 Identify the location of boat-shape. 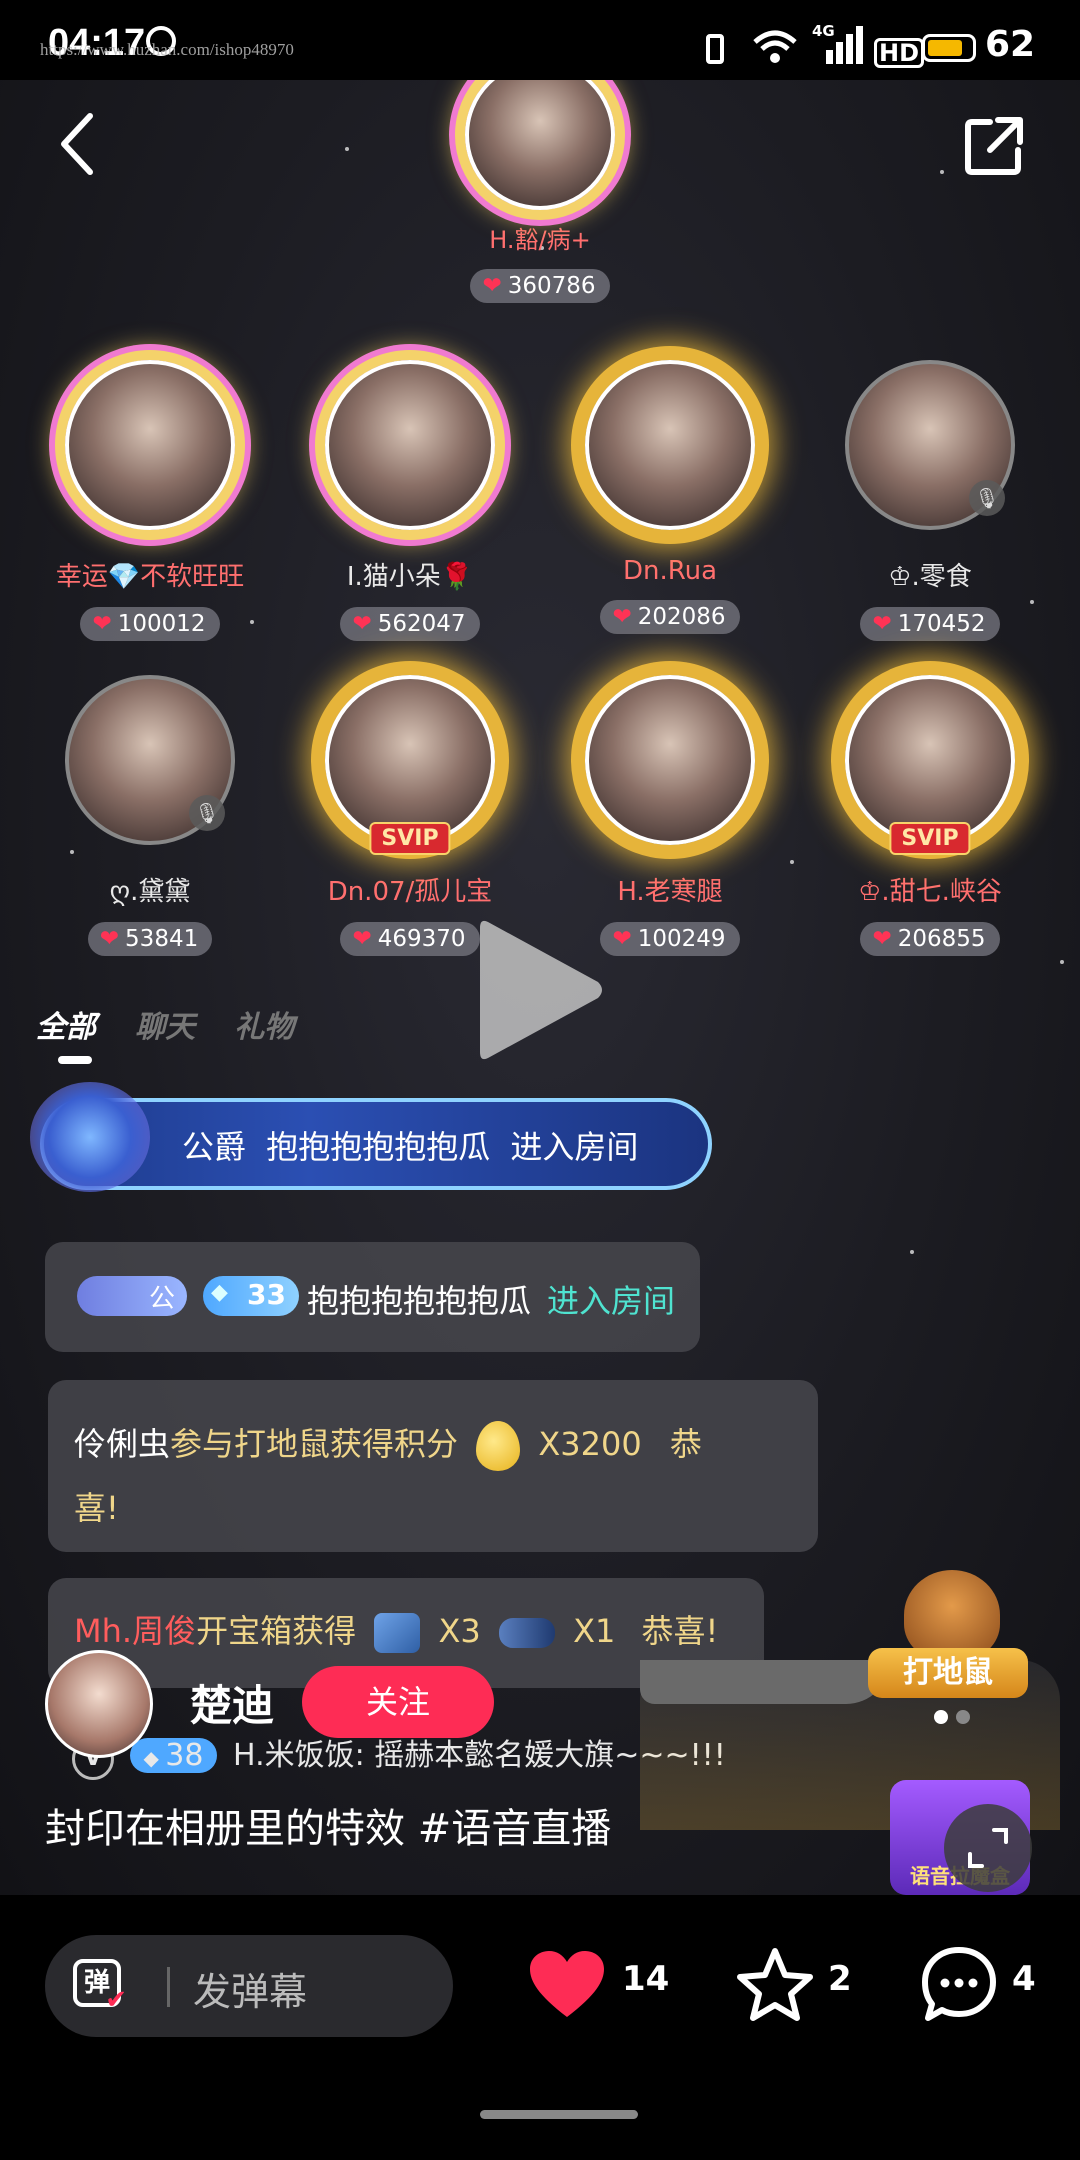
(765, 1682).